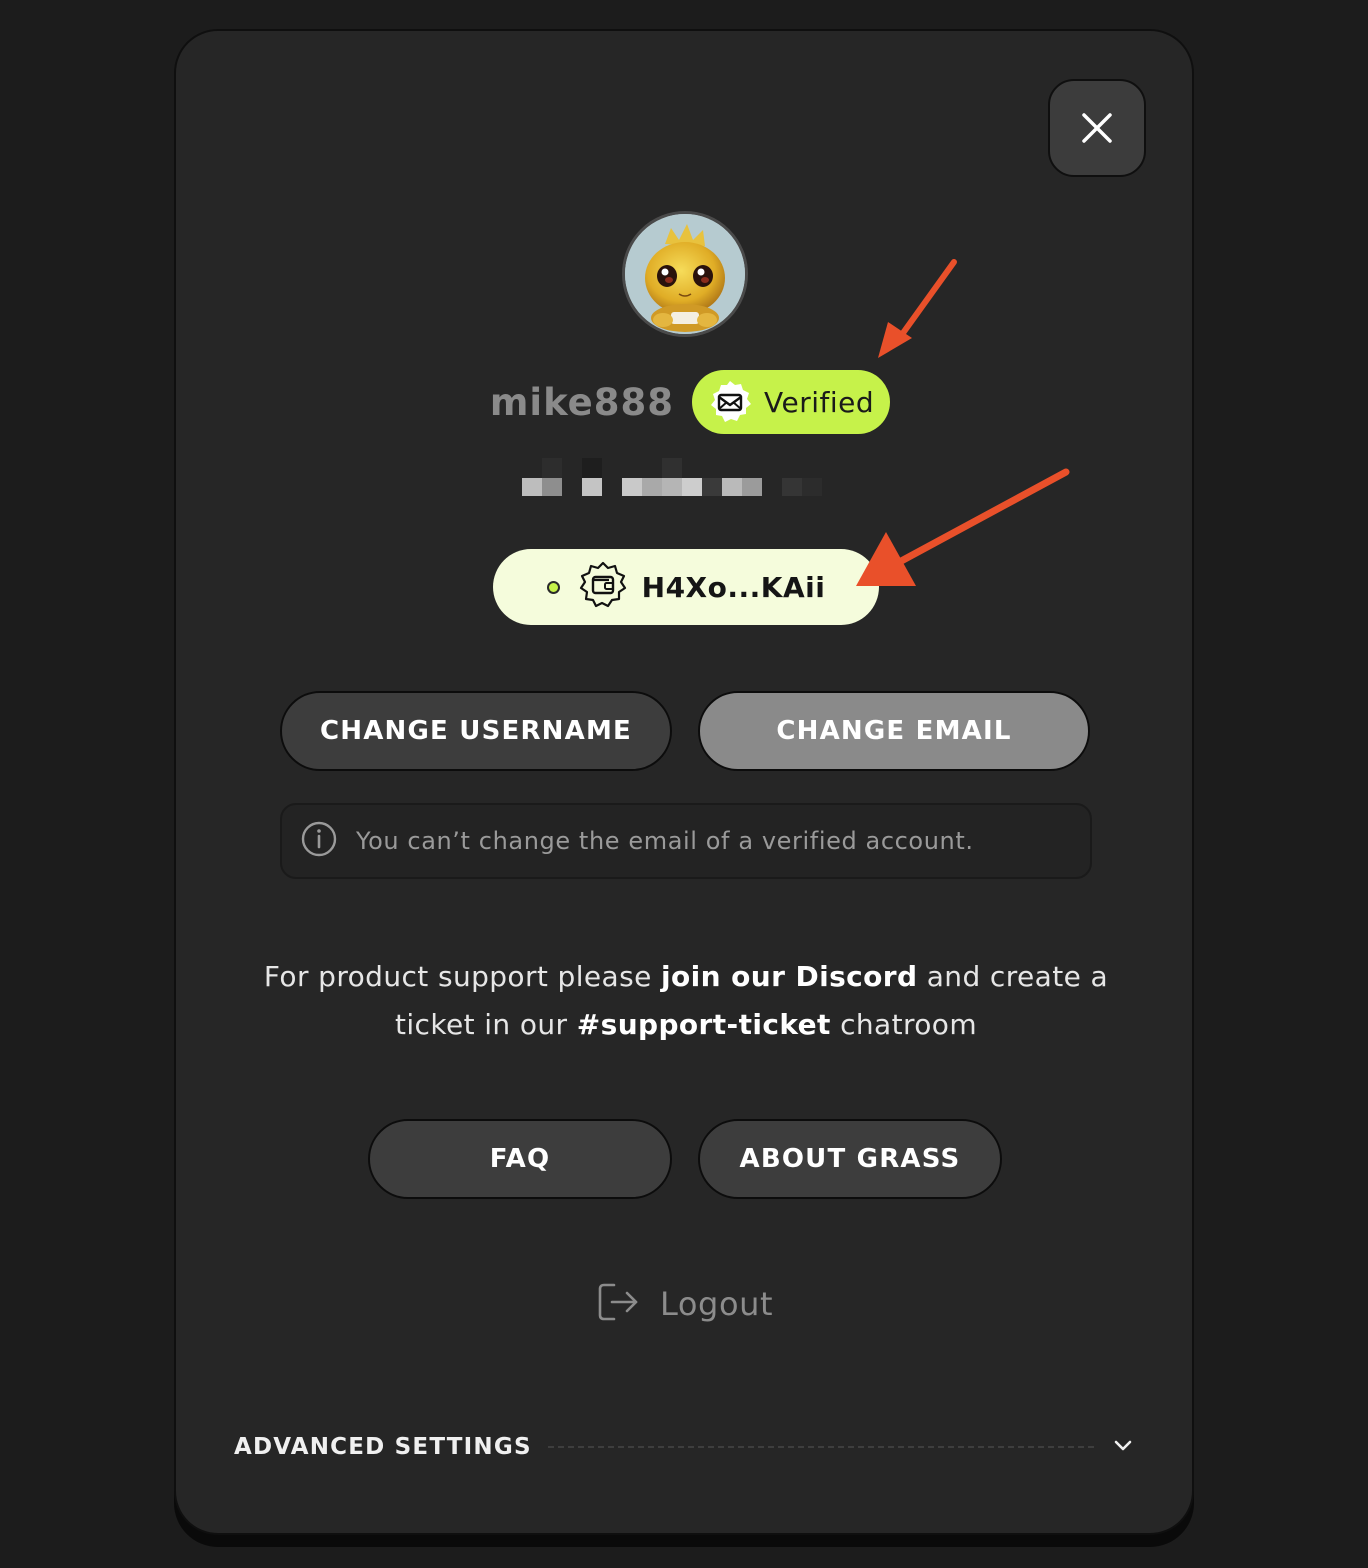  I want to click on wallet-address-pill: H4Xo...KAii, so click(686, 587).